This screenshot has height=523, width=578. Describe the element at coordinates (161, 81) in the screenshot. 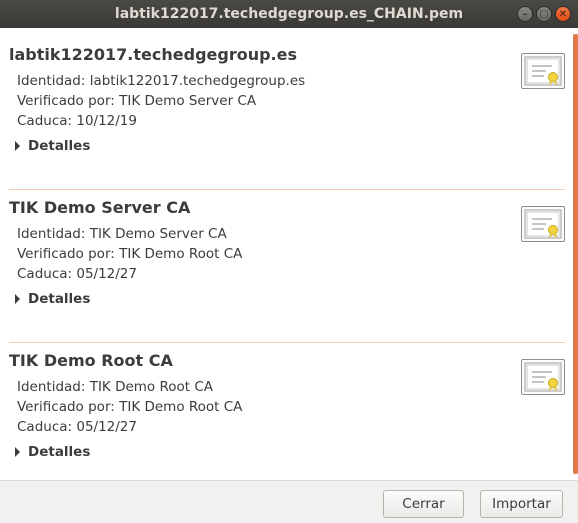

I see `certificate-identity: Identidad: labtik122017.techedgegroup.es` at that location.